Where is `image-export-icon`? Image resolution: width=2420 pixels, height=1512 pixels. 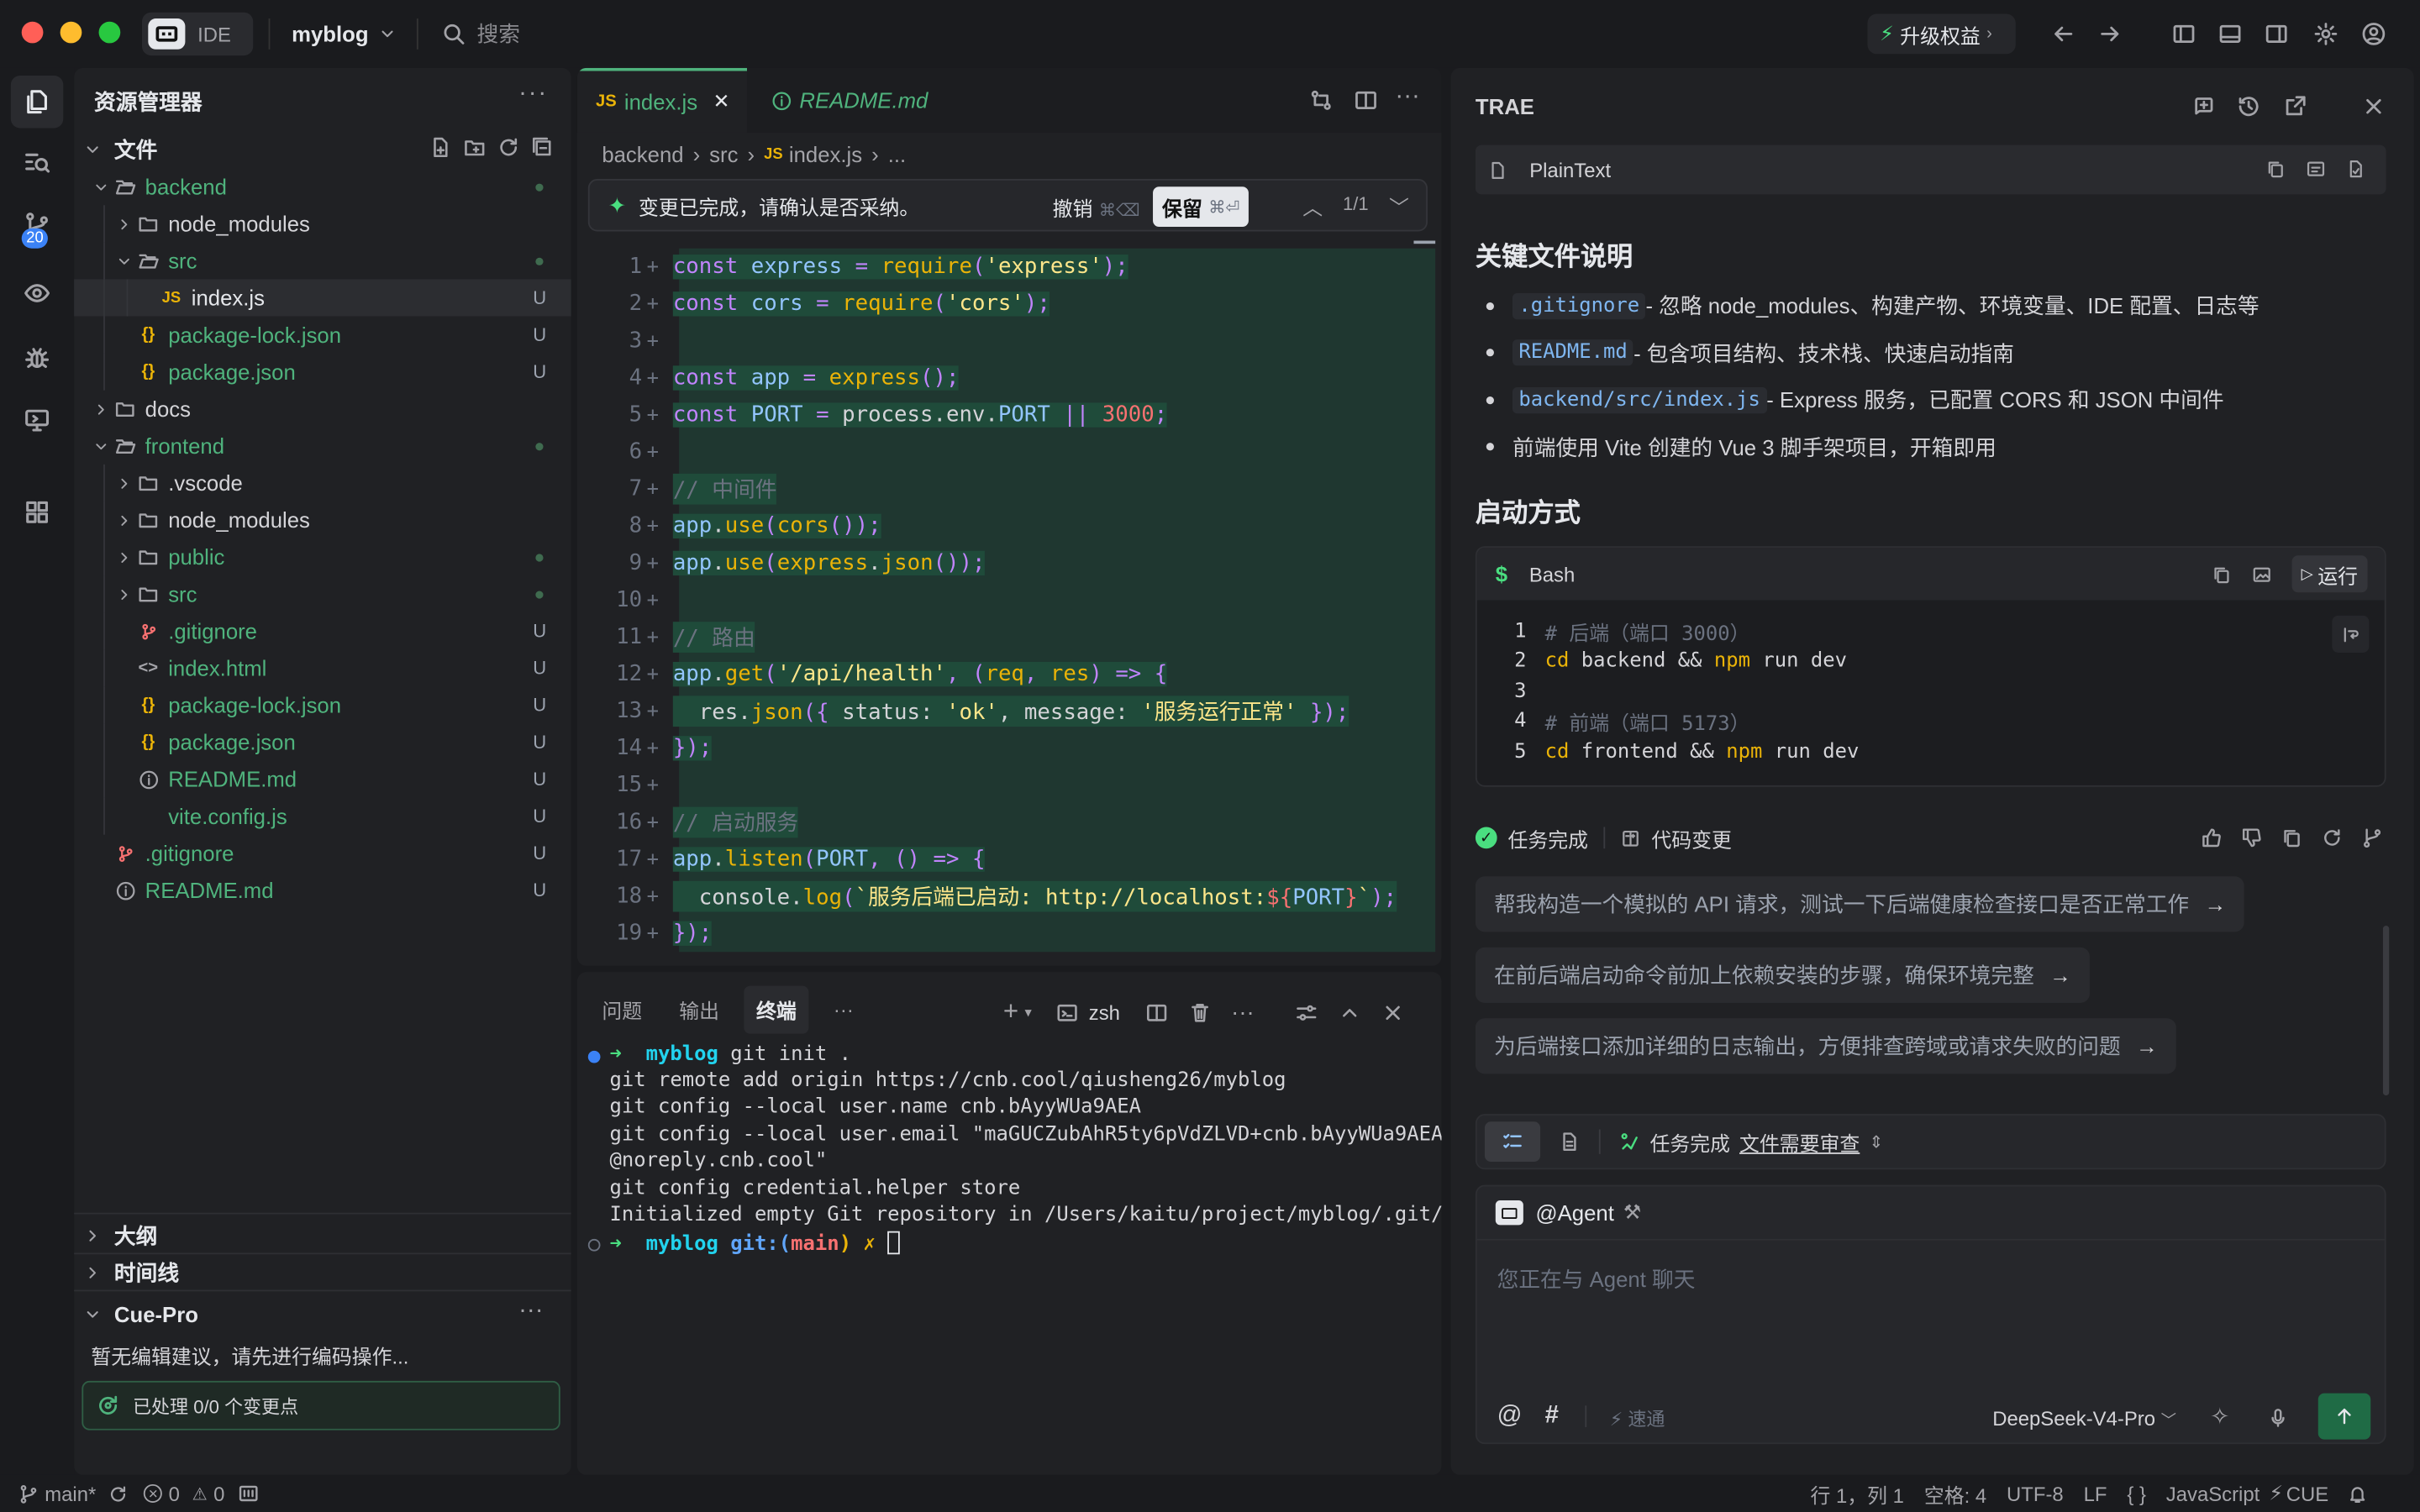 image-export-icon is located at coordinates (2262, 574).